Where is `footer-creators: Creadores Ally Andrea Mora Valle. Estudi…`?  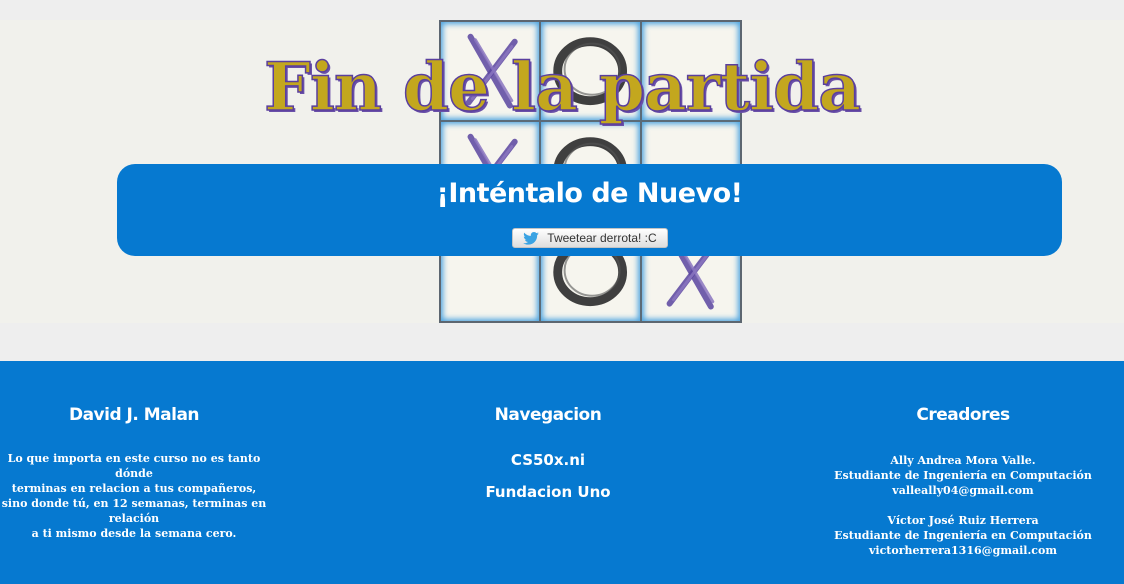
footer-creators: Creadores Ally Andrea Mora Valle. Estudi… is located at coordinates (963, 481).